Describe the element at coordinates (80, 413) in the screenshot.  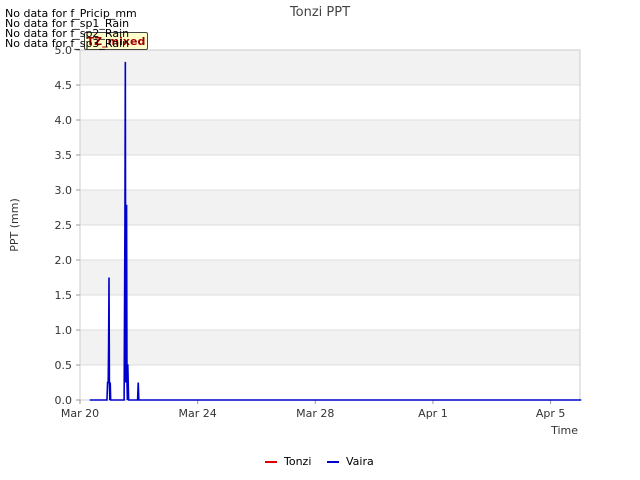
I see `x-tick-label: Mar 20` at that location.